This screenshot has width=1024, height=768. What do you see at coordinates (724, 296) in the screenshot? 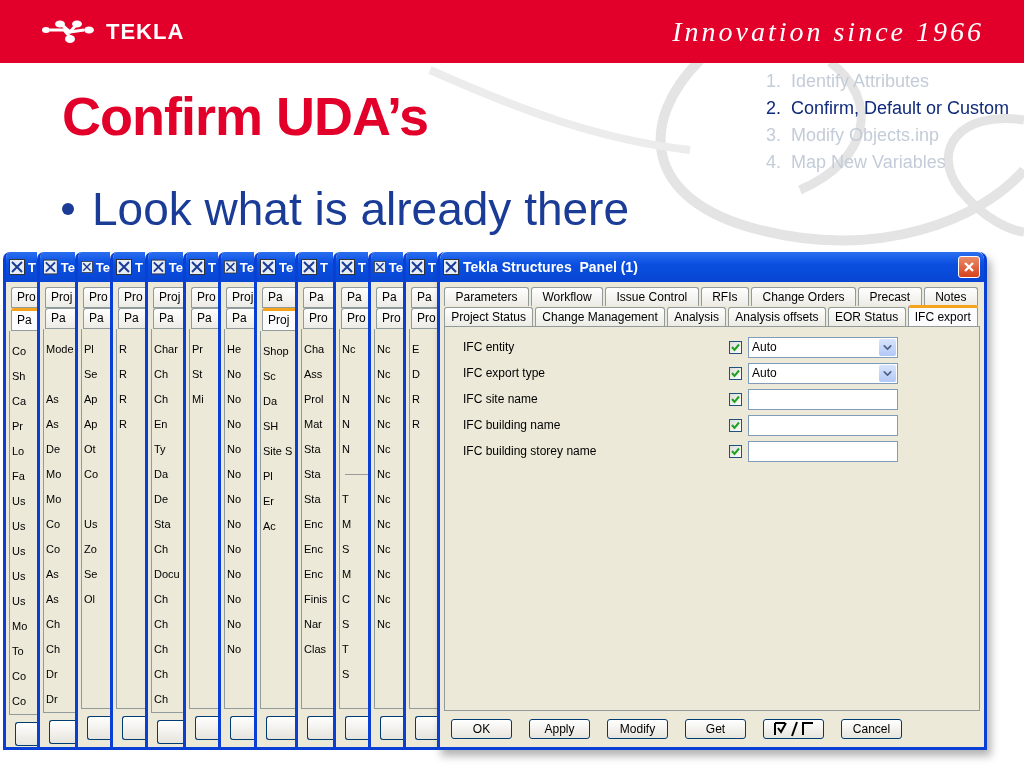
I see `tab: RFIs` at bounding box center [724, 296].